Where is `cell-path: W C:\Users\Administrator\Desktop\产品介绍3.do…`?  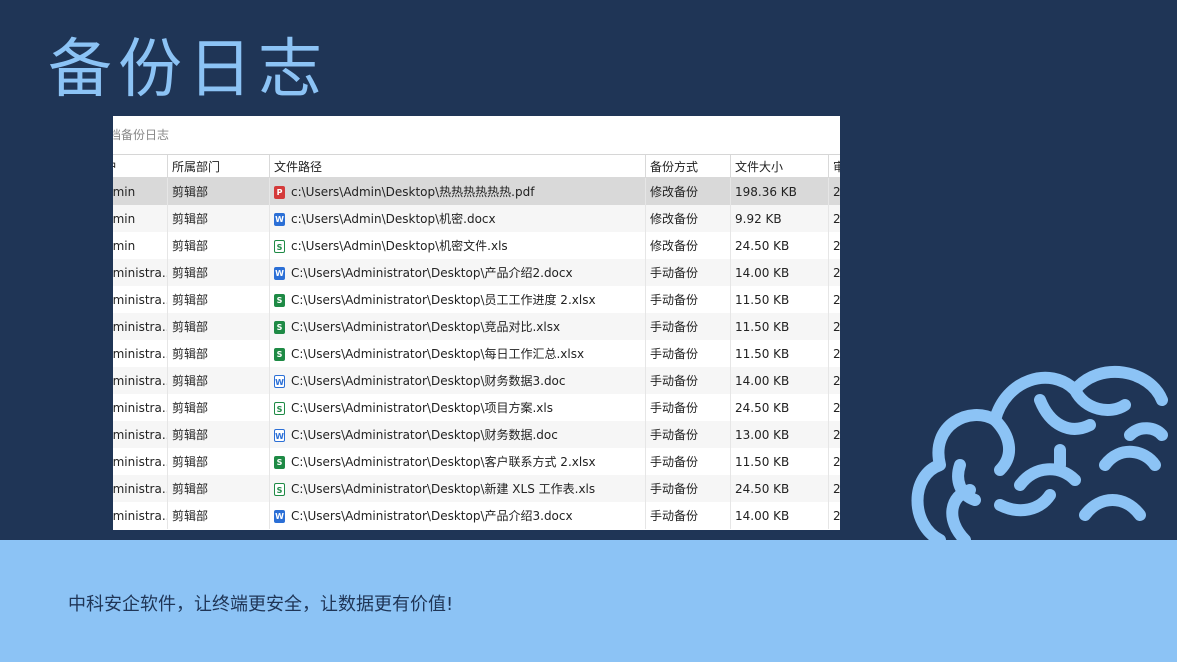 cell-path: W C:\Users\Administrator\Desktop\产品介绍3.do… is located at coordinates (457, 515).